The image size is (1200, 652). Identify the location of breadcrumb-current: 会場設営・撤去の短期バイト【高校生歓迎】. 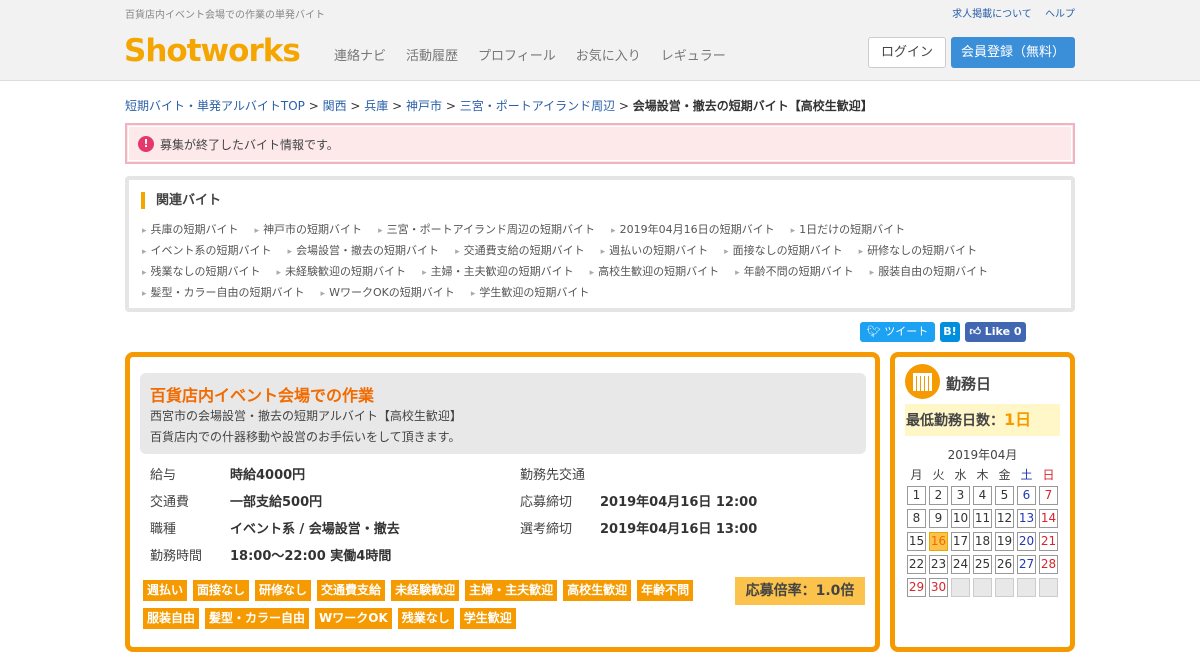
(752, 106).